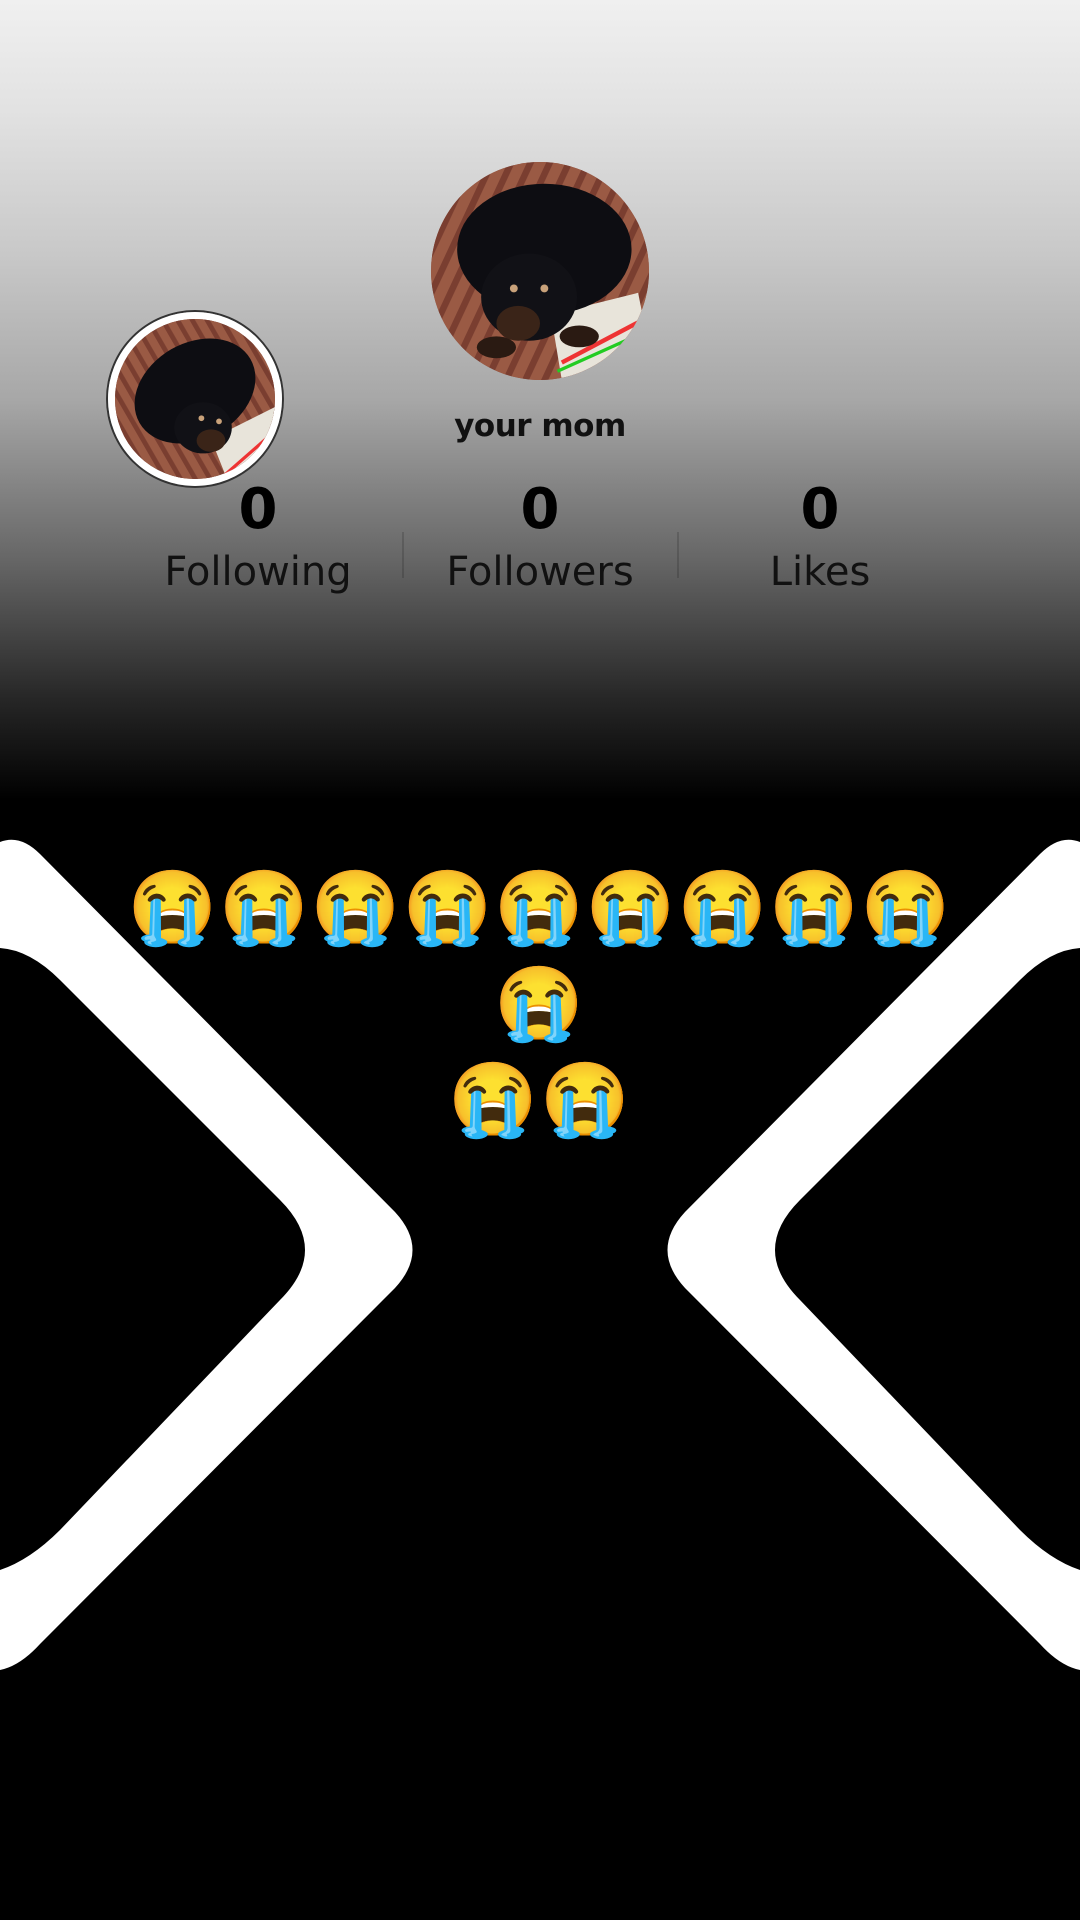 The width and height of the screenshot is (1080, 1920). I want to click on profile-avatar, so click(540, 271).